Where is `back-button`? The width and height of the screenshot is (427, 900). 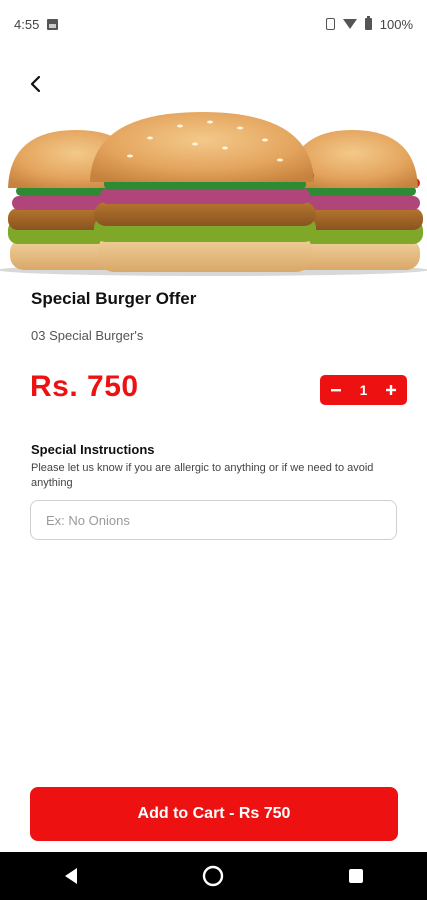
back-button is located at coordinates (36, 84).